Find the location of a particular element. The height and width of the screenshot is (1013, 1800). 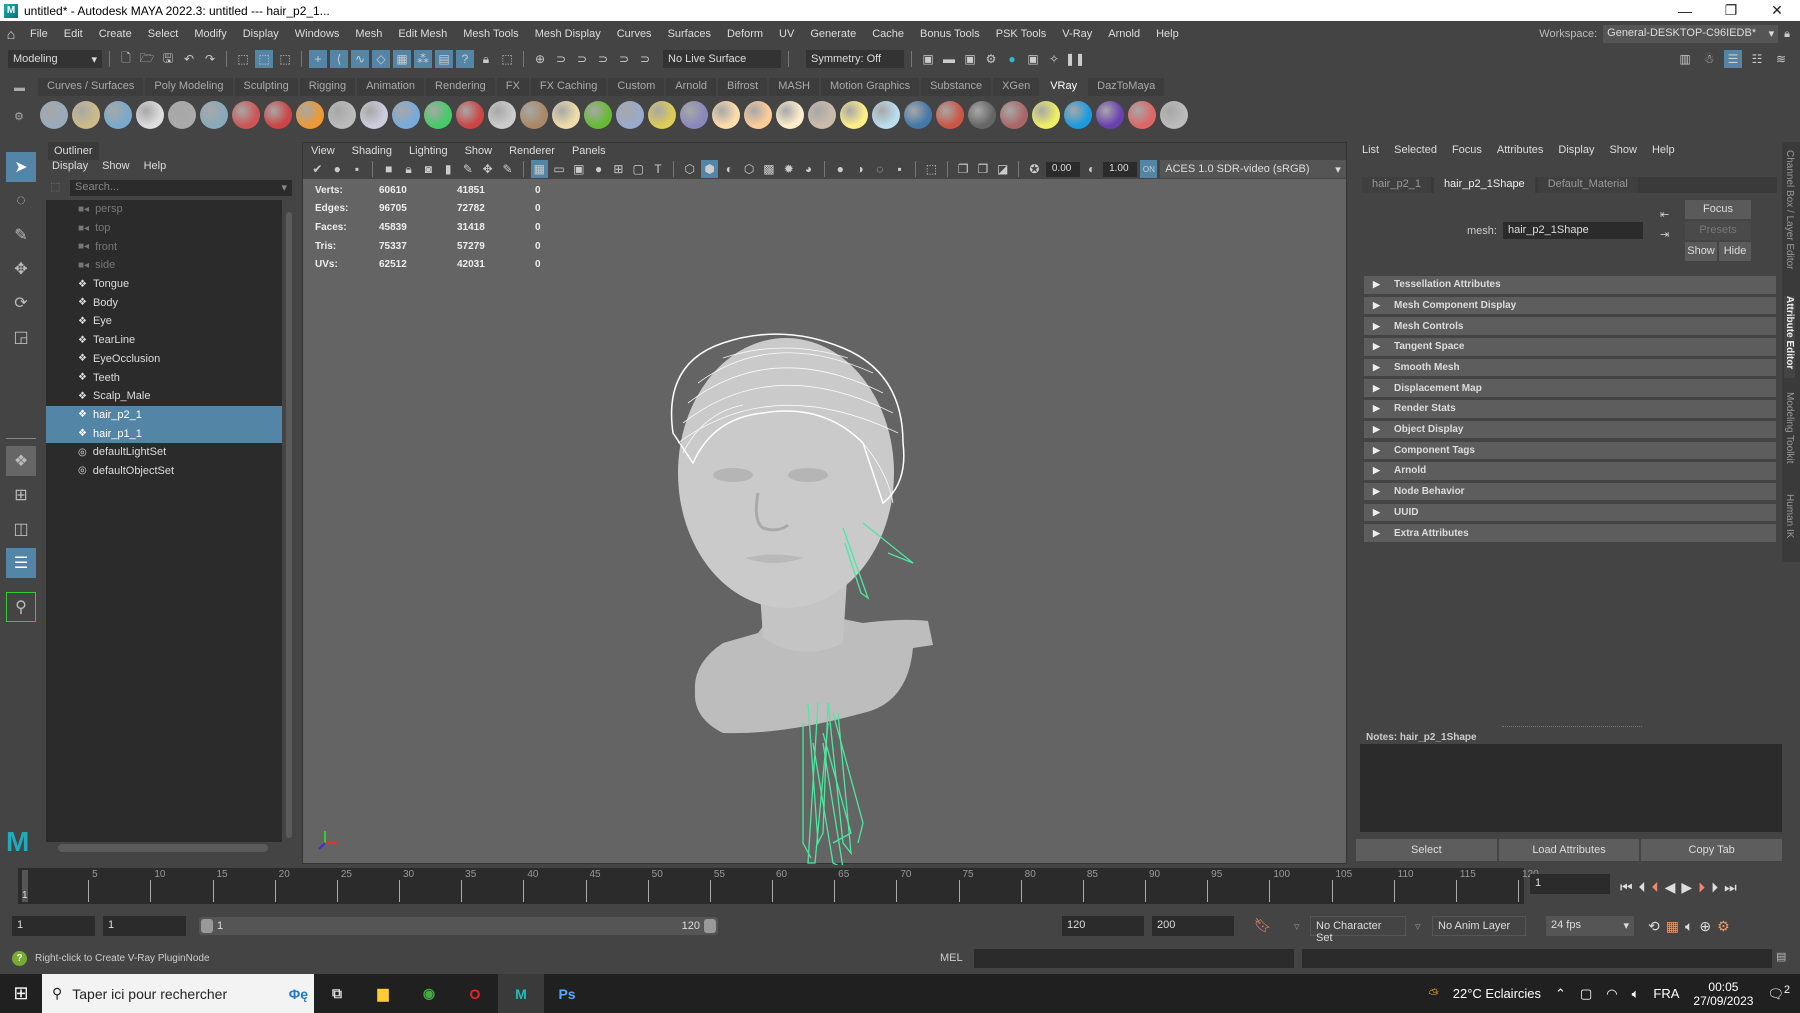

windows-start-icon: ⊞ is located at coordinates (21, 993).